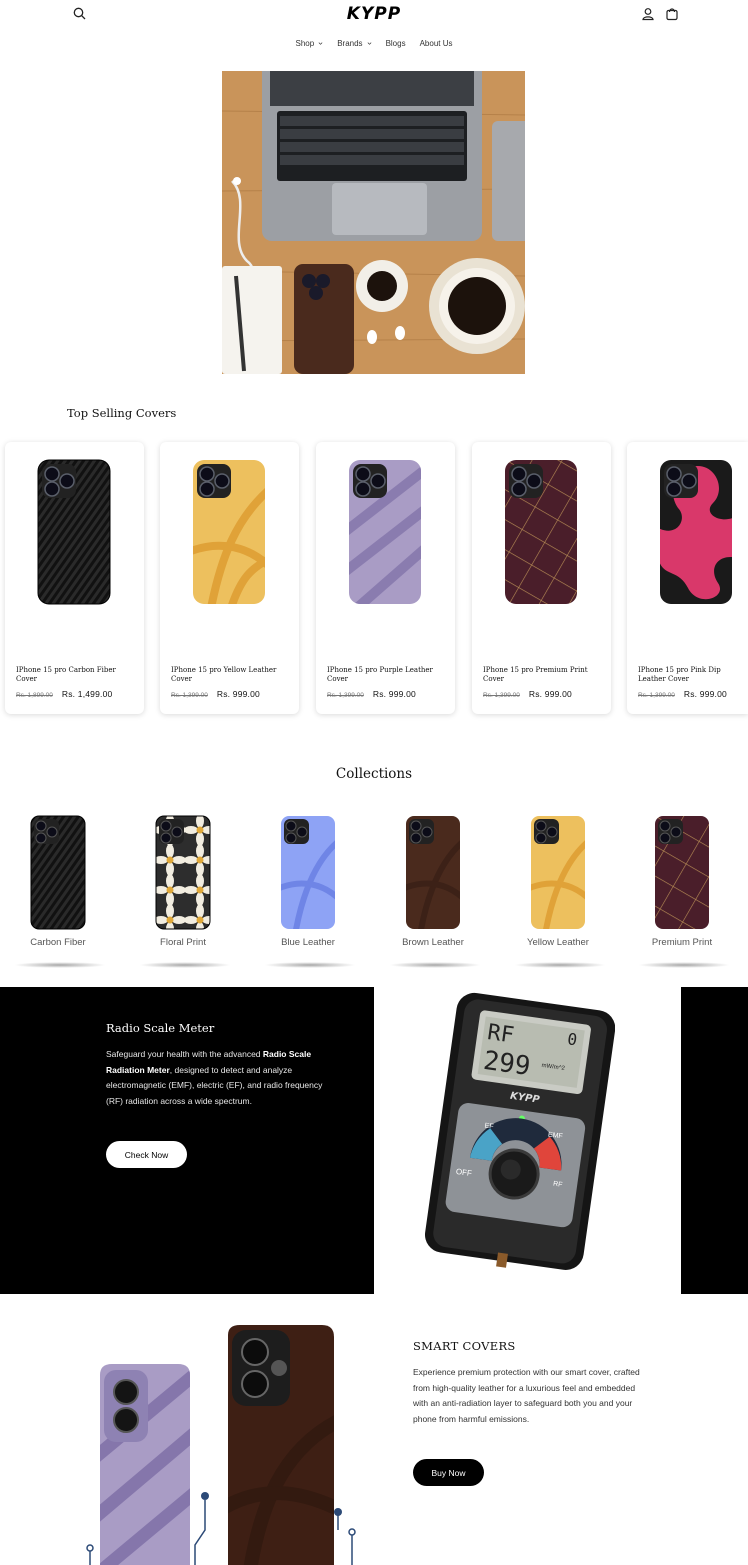  I want to click on radiation-meter-image: RF 0 299 mW/m^2 KYPP EF EMF OFF RF, so click(519, 1131).